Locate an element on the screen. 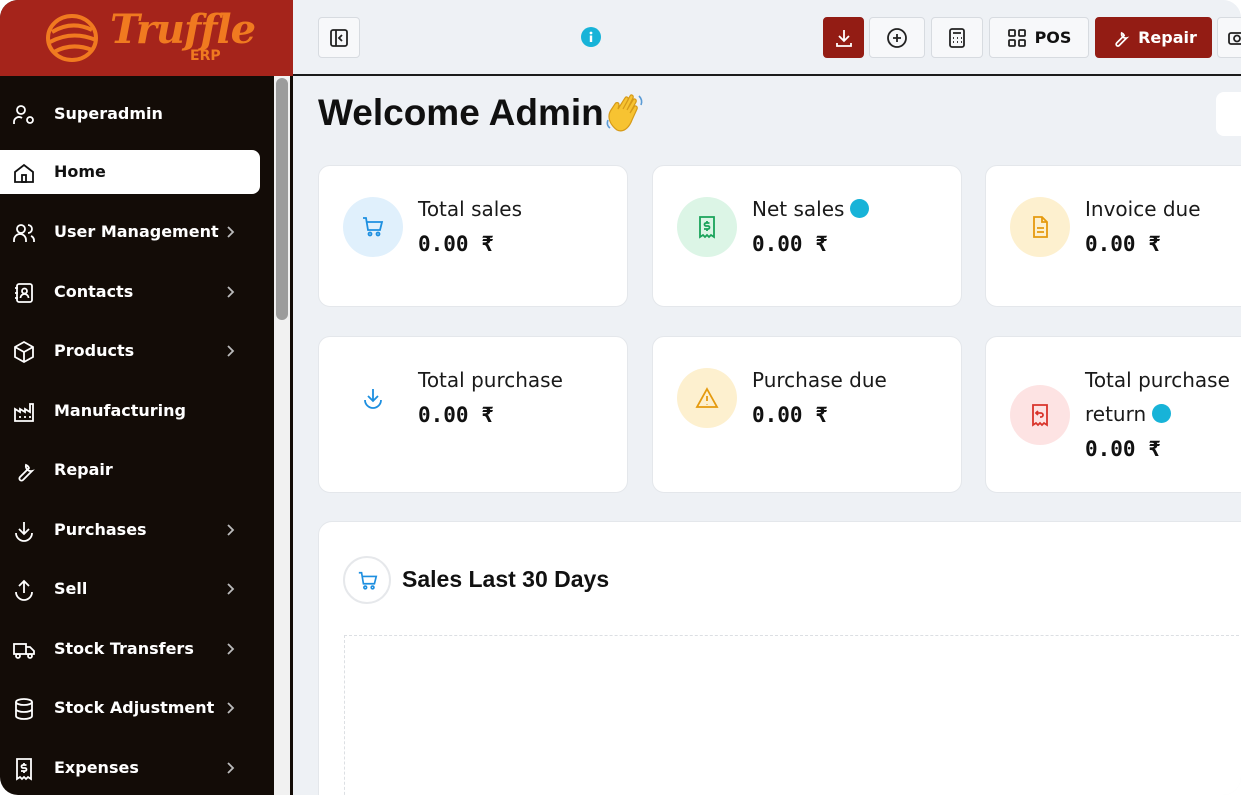 The image size is (1241, 795). stat-label: Net sales is located at coordinates (798, 209).